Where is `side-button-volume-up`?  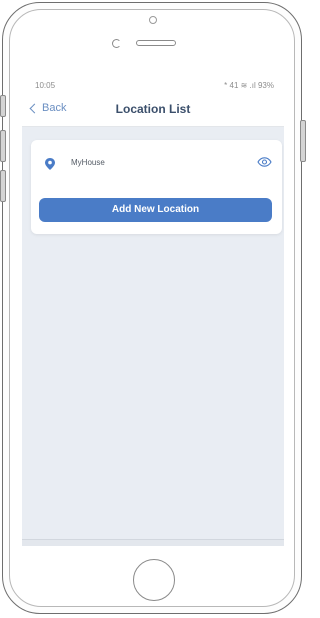 side-button-volume-up is located at coordinates (3, 146).